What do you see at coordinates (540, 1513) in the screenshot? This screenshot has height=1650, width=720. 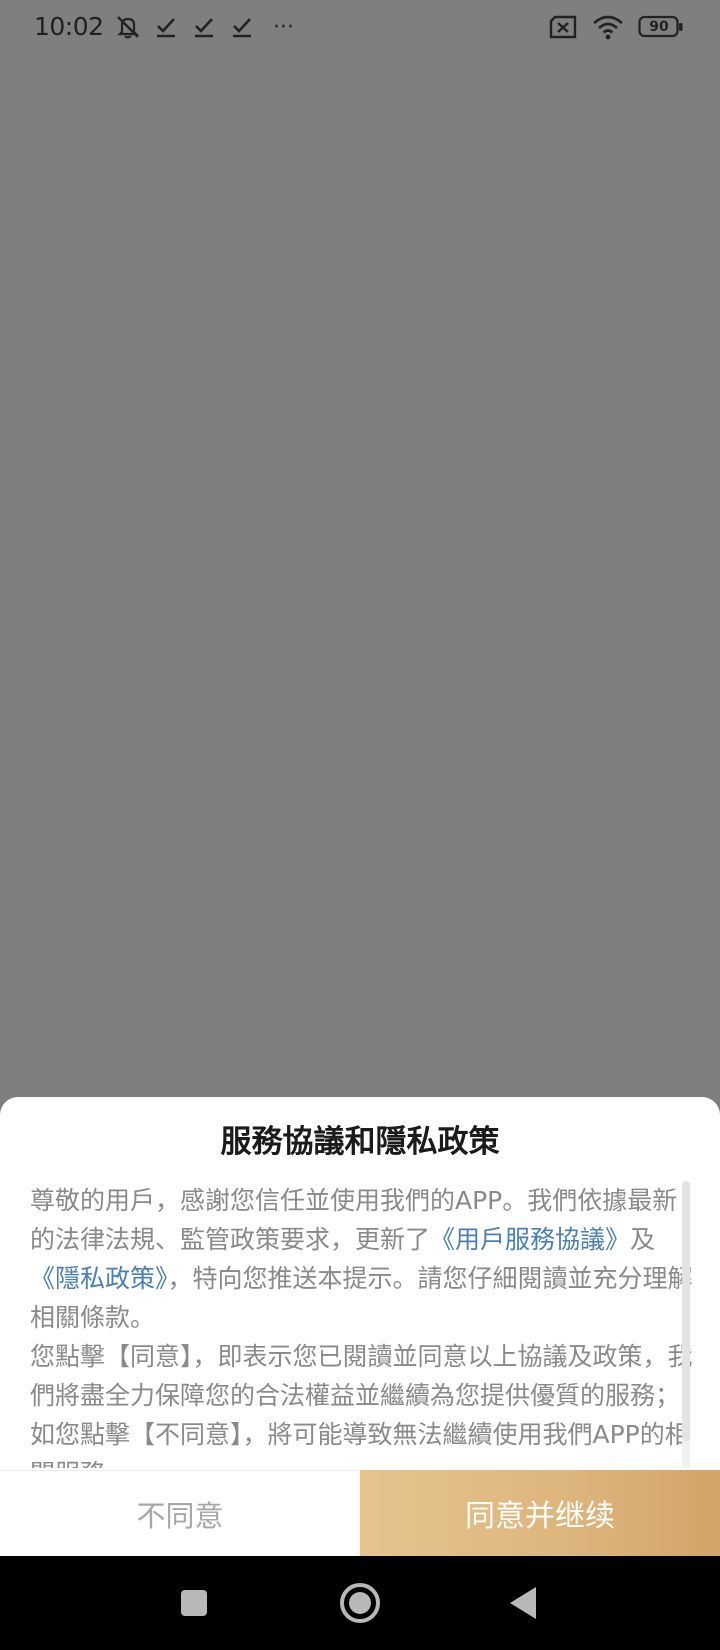 I see `agree-continue-button: 同意并继续` at bounding box center [540, 1513].